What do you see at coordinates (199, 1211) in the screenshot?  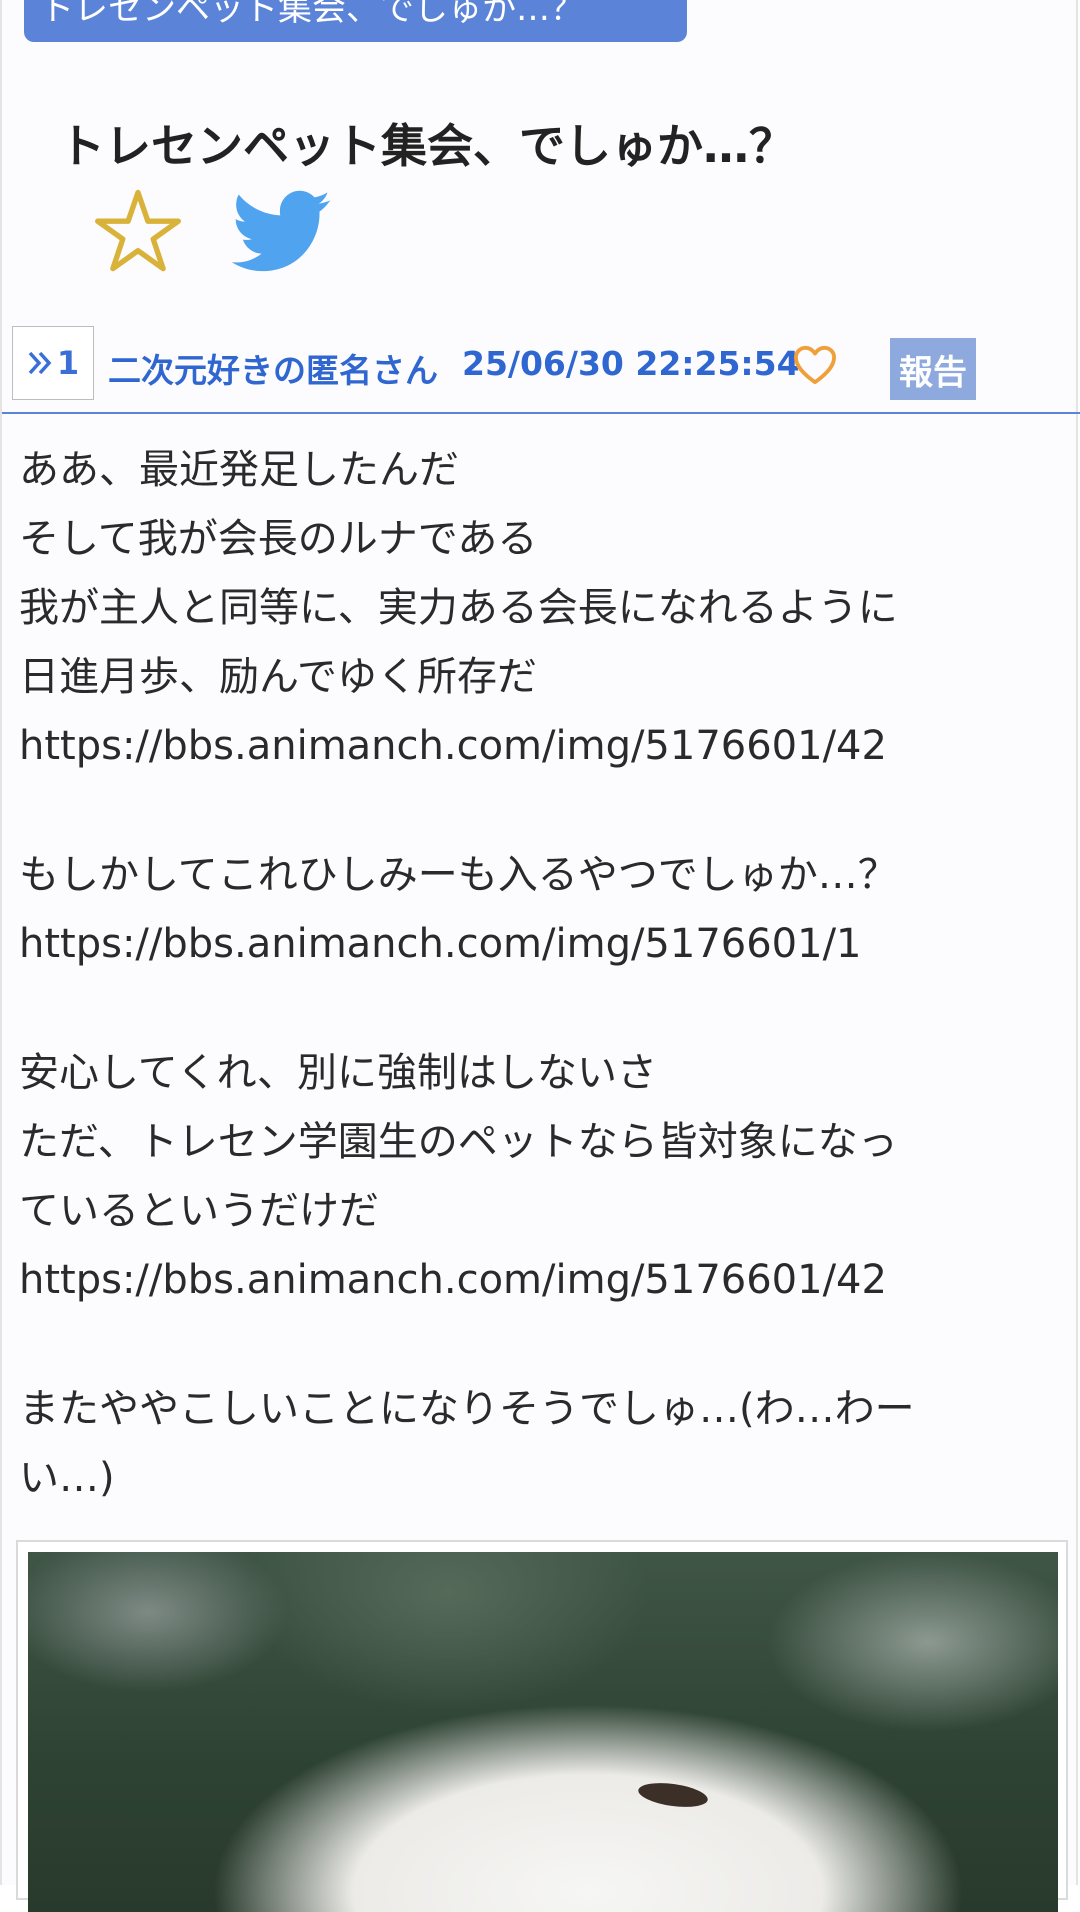 I see `post-line: ているというだけだ` at bounding box center [199, 1211].